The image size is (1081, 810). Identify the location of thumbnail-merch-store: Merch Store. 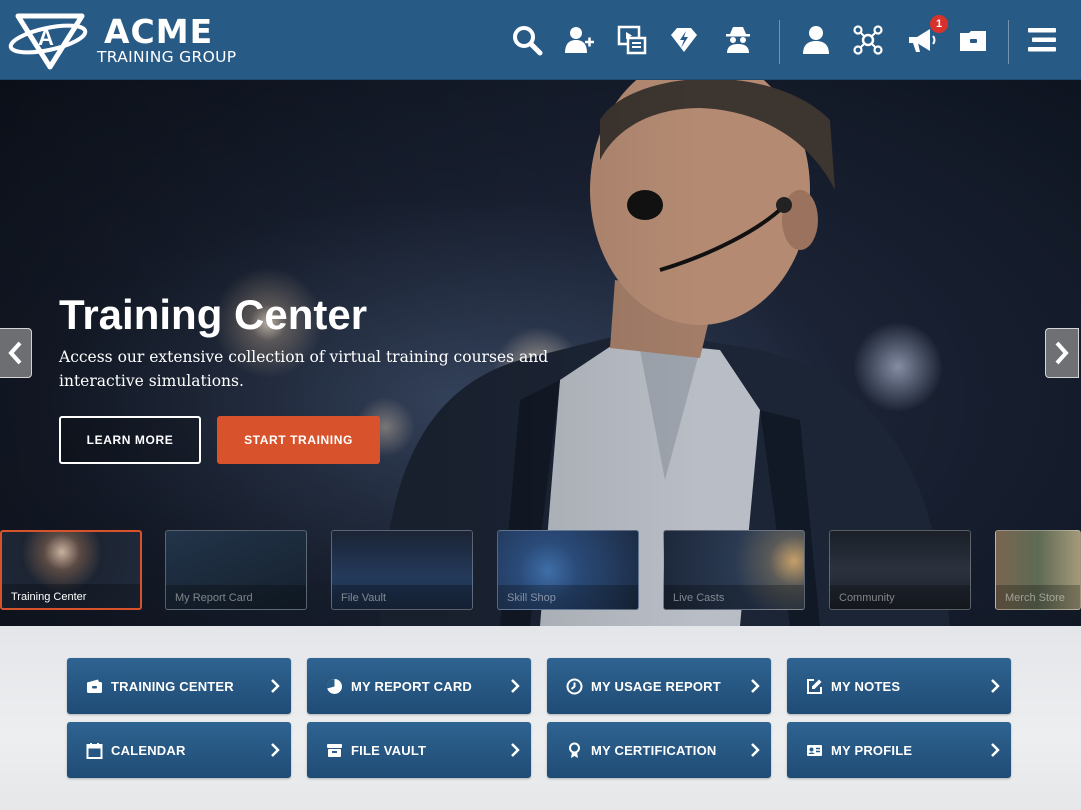
(1038, 570).